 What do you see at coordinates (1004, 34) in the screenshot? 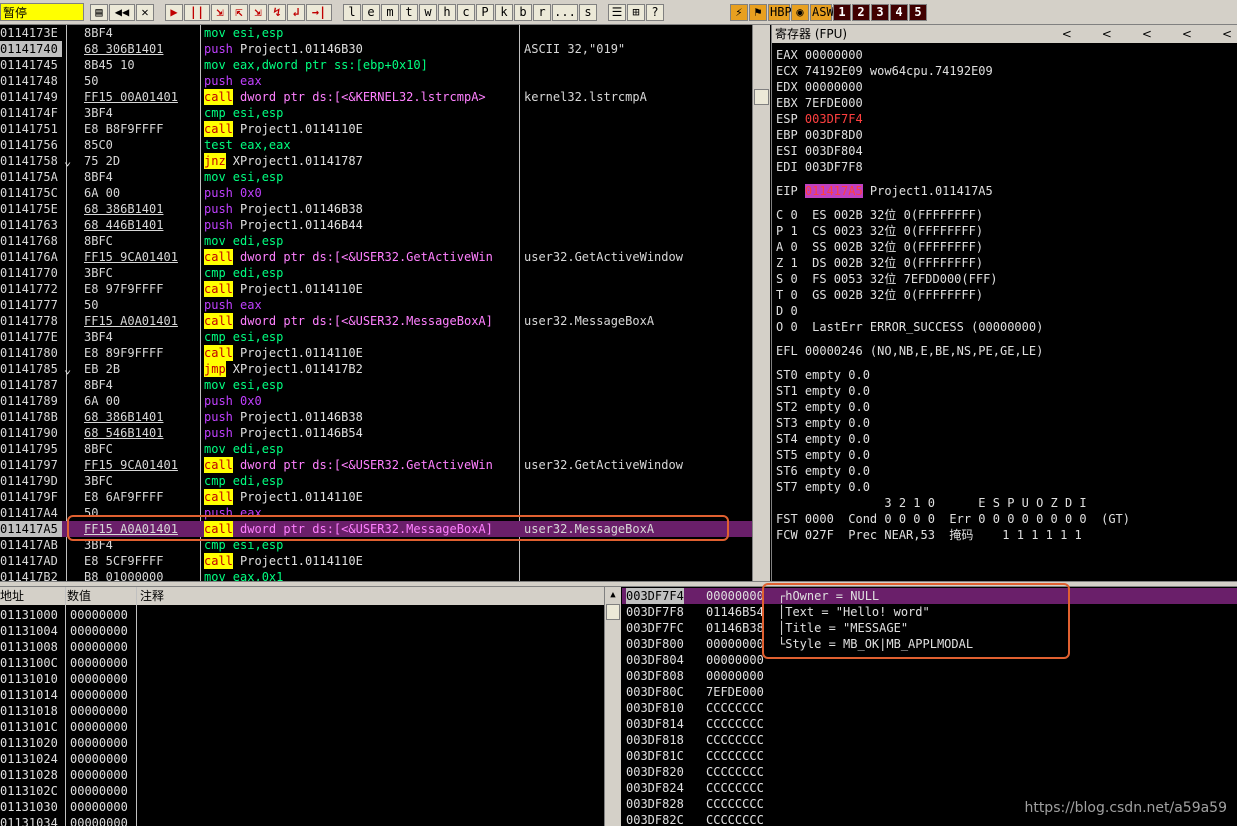
I see `registers-header: 寄存器 (FPU) < < < < <` at bounding box center [1004, 34].